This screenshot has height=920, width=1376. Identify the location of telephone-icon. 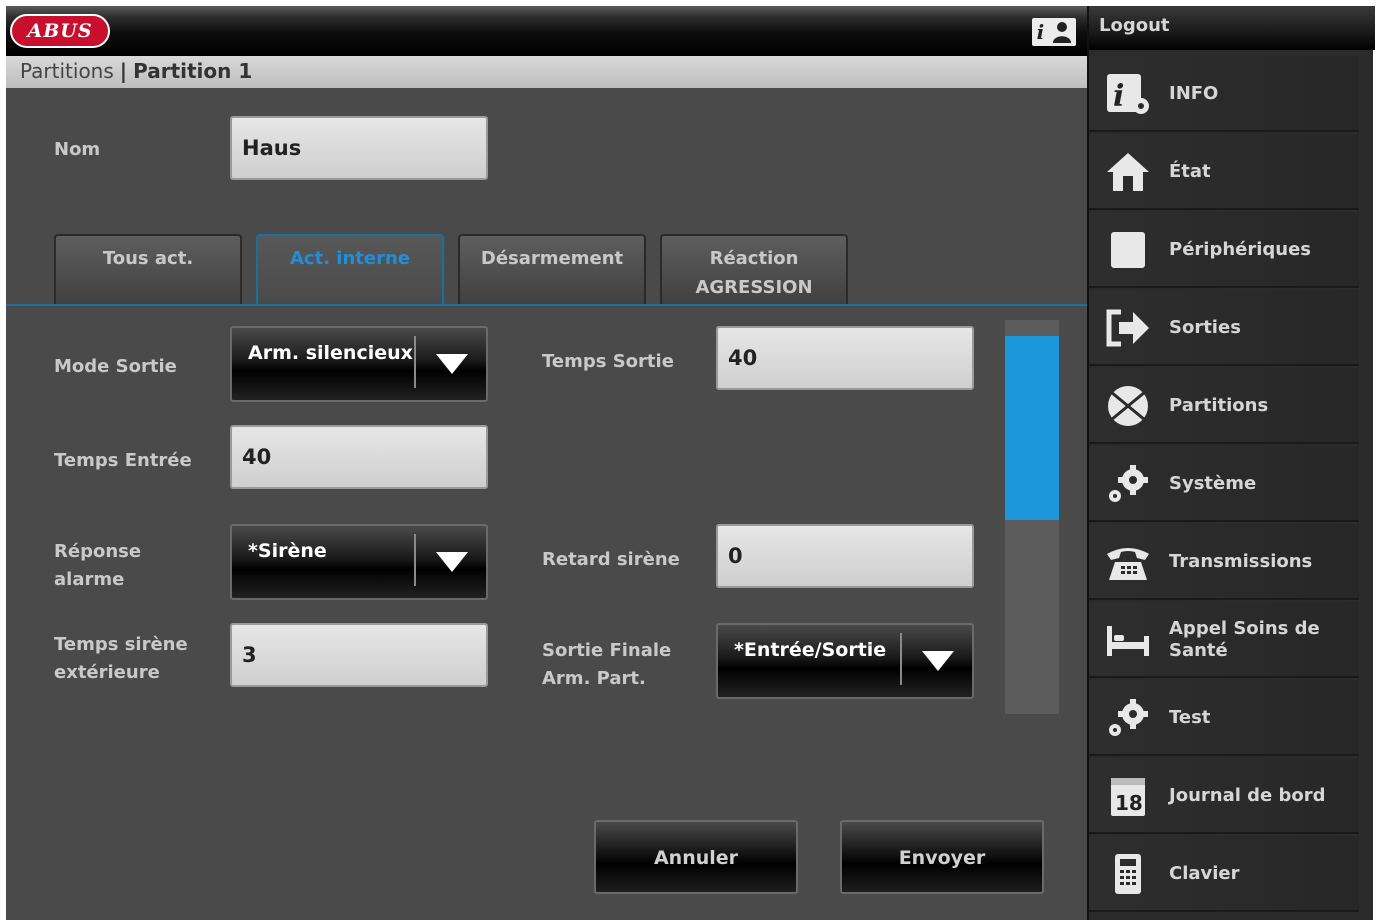
(1128, 562).